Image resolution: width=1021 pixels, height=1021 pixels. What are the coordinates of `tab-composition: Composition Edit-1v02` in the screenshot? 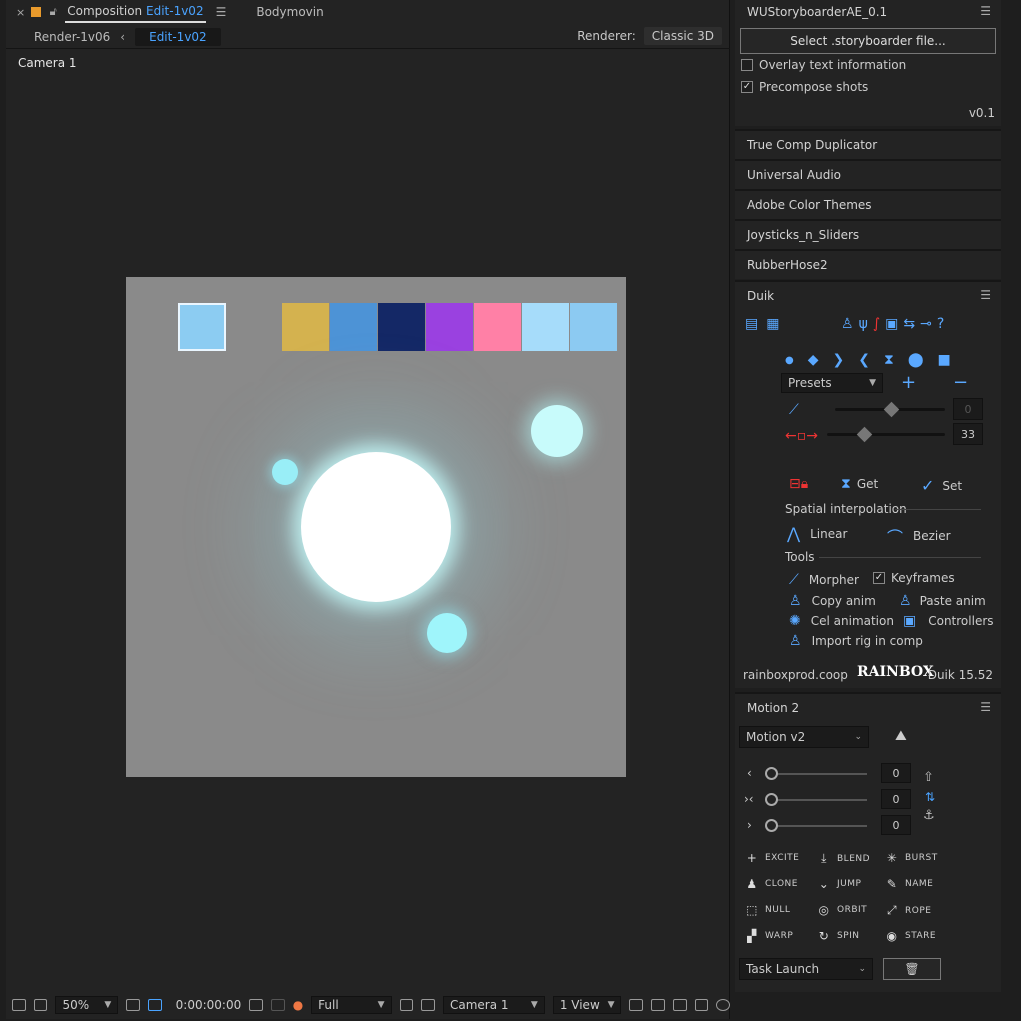 It's located at (135, 12).